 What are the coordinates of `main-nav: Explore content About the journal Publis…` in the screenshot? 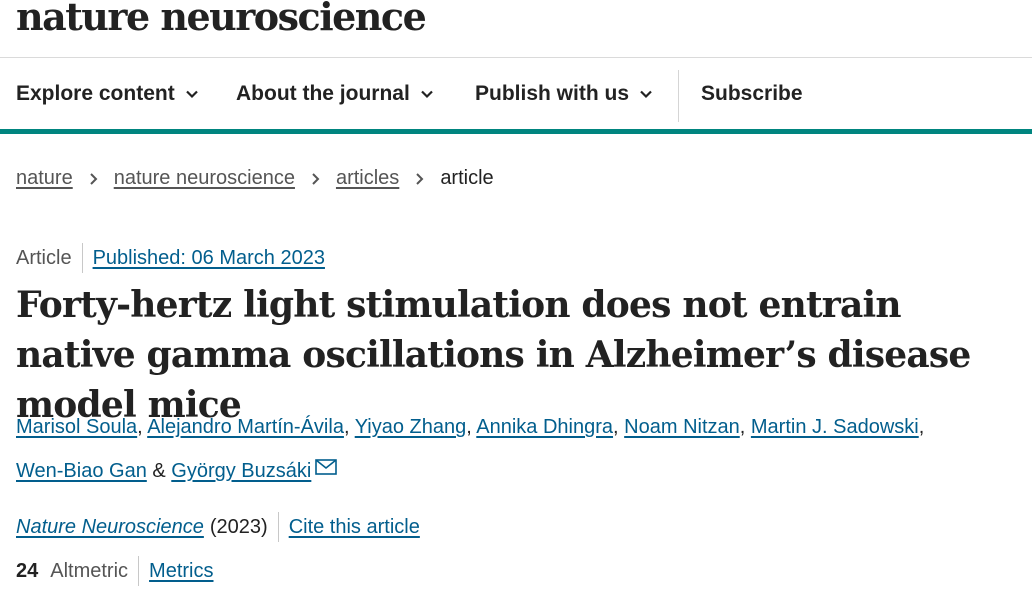 It's located at (516, 96).